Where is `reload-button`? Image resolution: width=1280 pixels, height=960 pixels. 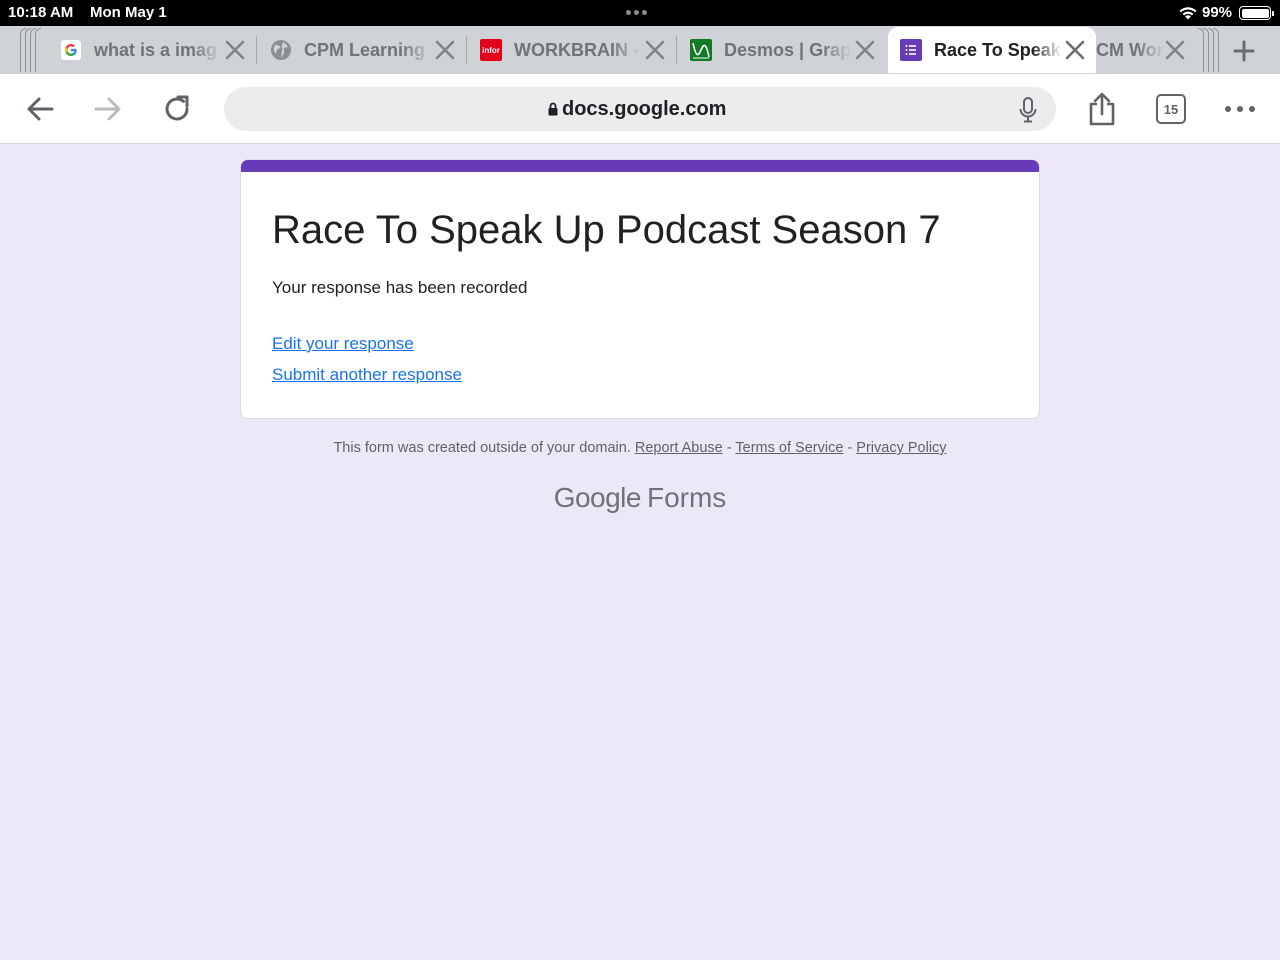
reload-button is located at coordinates (177, 109).